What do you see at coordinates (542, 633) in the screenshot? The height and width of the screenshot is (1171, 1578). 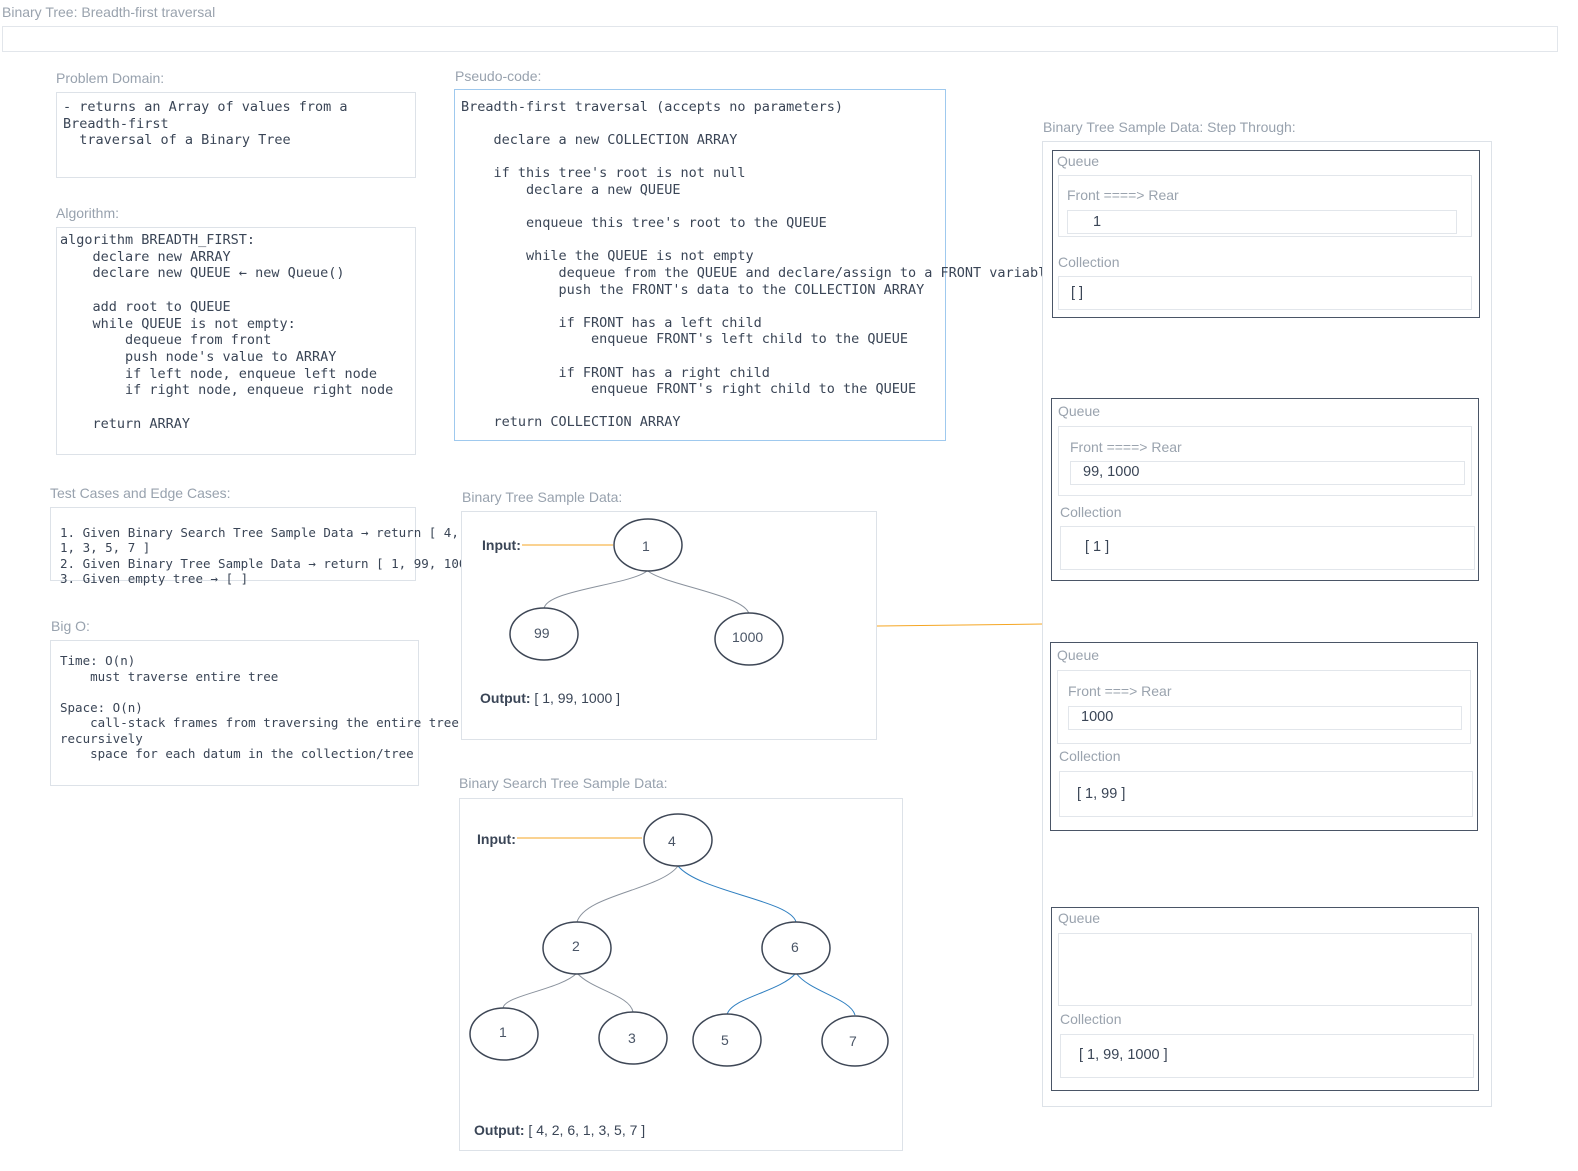 I see `bt-node-left-text: 99` at bounding box center [542, 633].